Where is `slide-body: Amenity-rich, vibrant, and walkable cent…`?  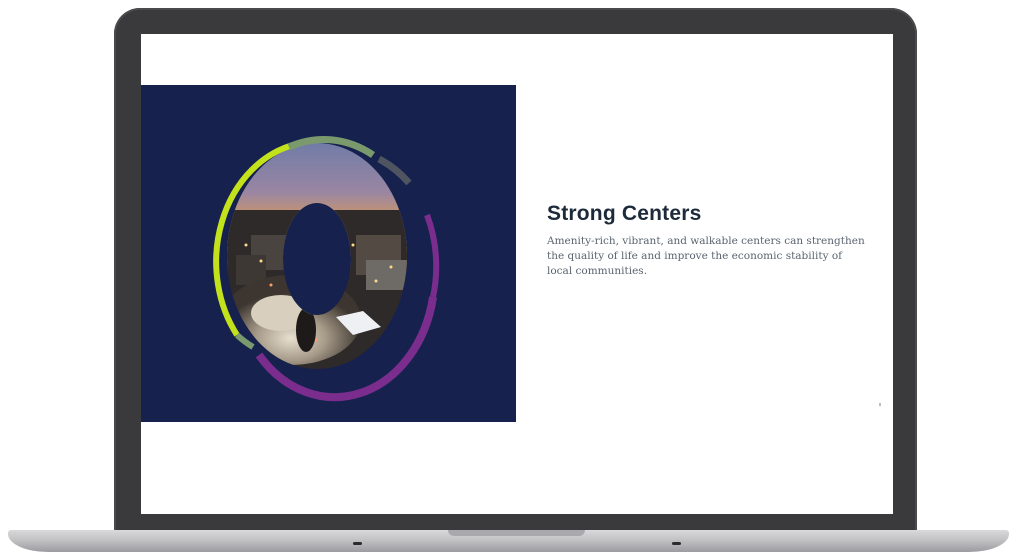 slide-body: Amenity-rich, vibrant, and walkable cent… is located at coordinates (706, 256).